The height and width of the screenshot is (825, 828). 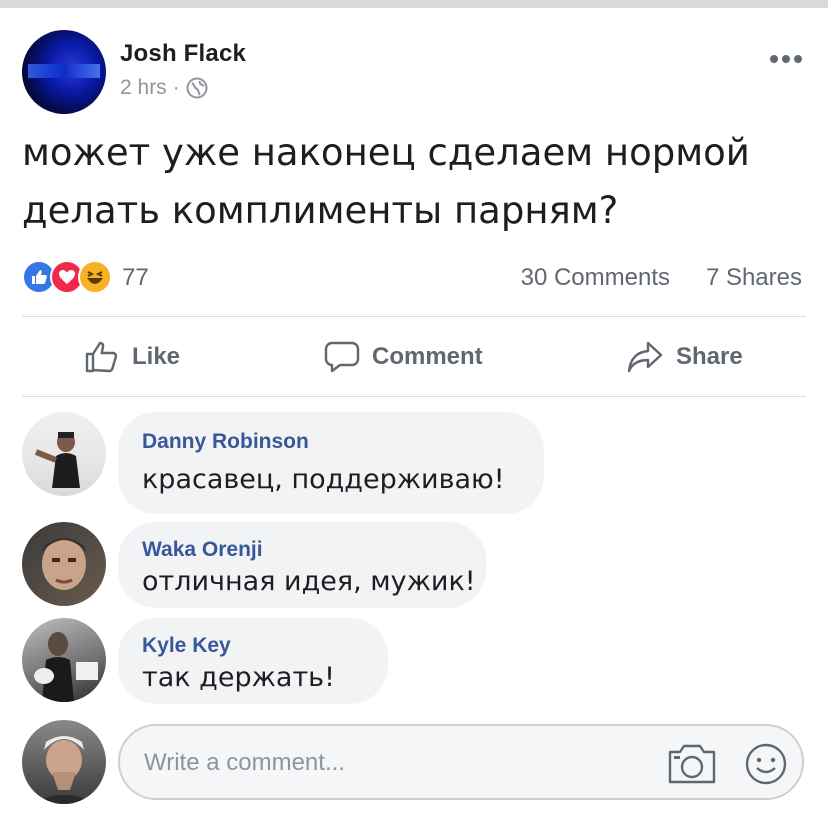 What do you see at coordinates (595, 278) in the screenshot?
I see `comments-count: 30 Comments` at bounding box center [595, 278].